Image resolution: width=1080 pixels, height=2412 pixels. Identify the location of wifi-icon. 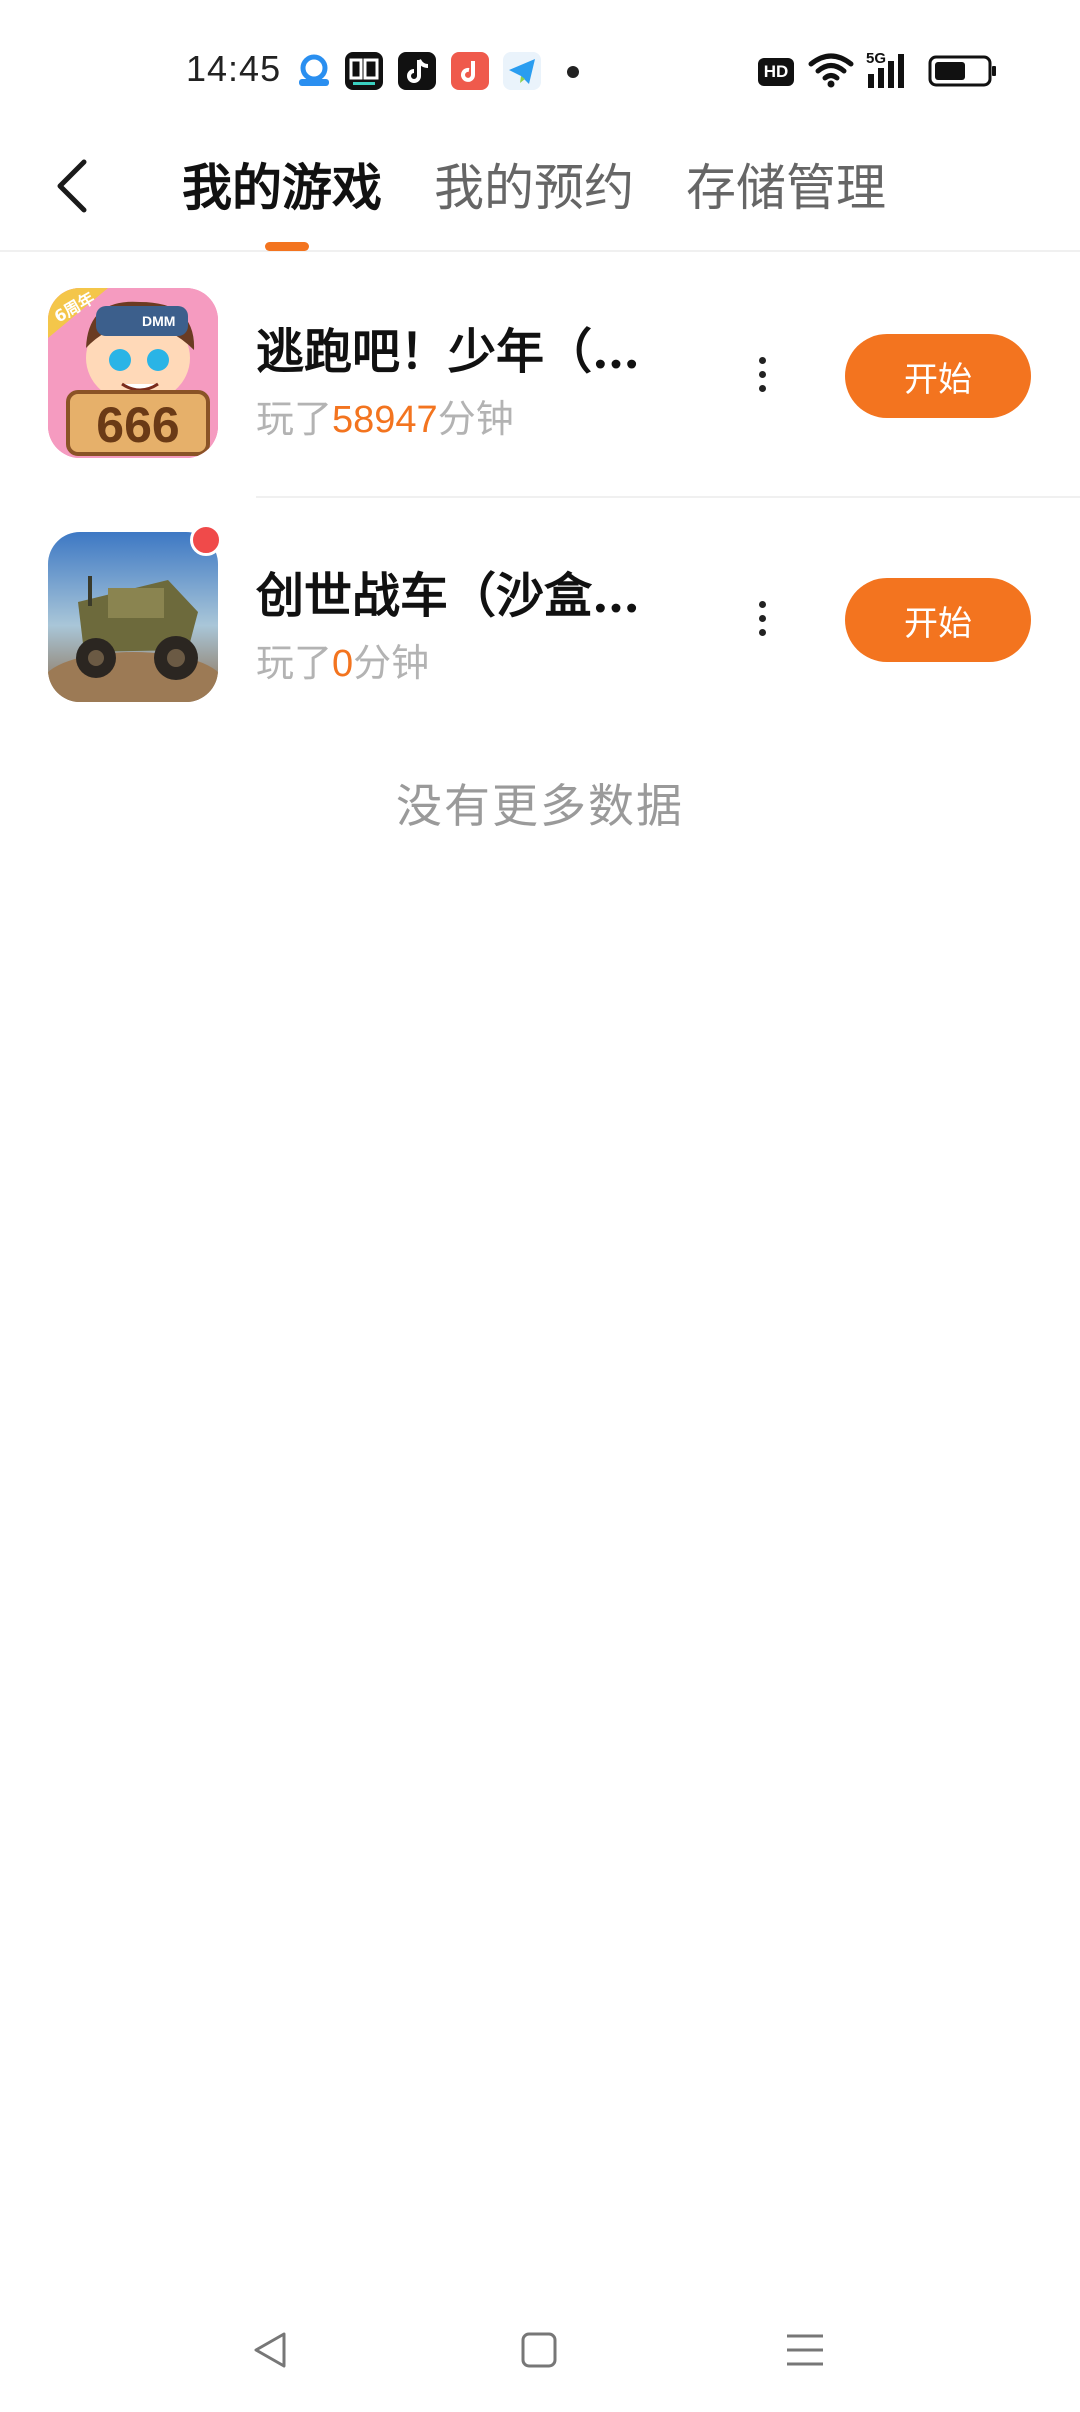
(831, 70).